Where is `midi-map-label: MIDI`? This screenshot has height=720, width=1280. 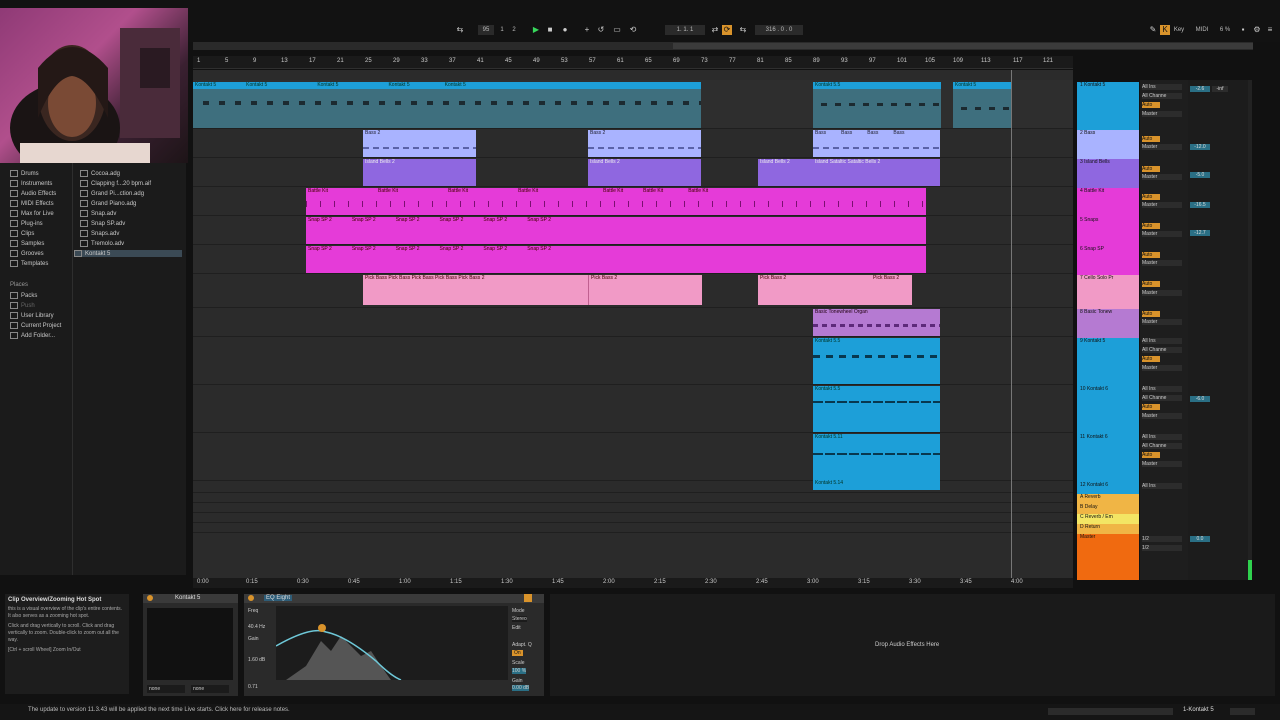 midi-map-label: MIDI is located at coordinates (1202, 30).